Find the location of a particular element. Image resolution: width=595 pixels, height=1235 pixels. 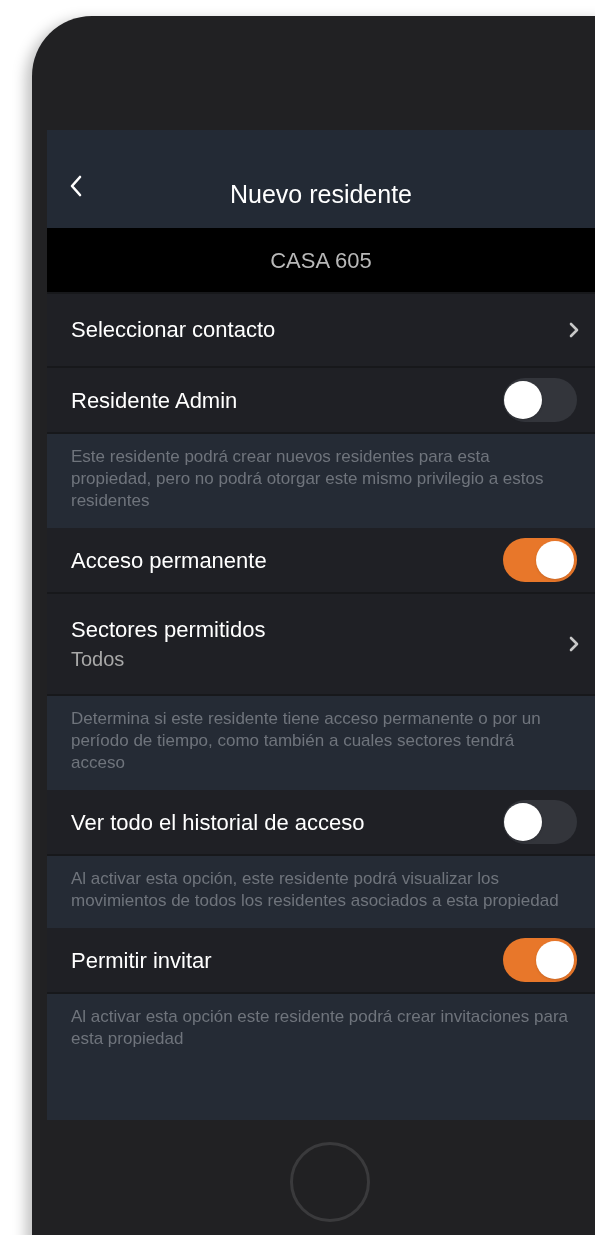

row-label: Permitir invitar is located at coordinates (141, 960).